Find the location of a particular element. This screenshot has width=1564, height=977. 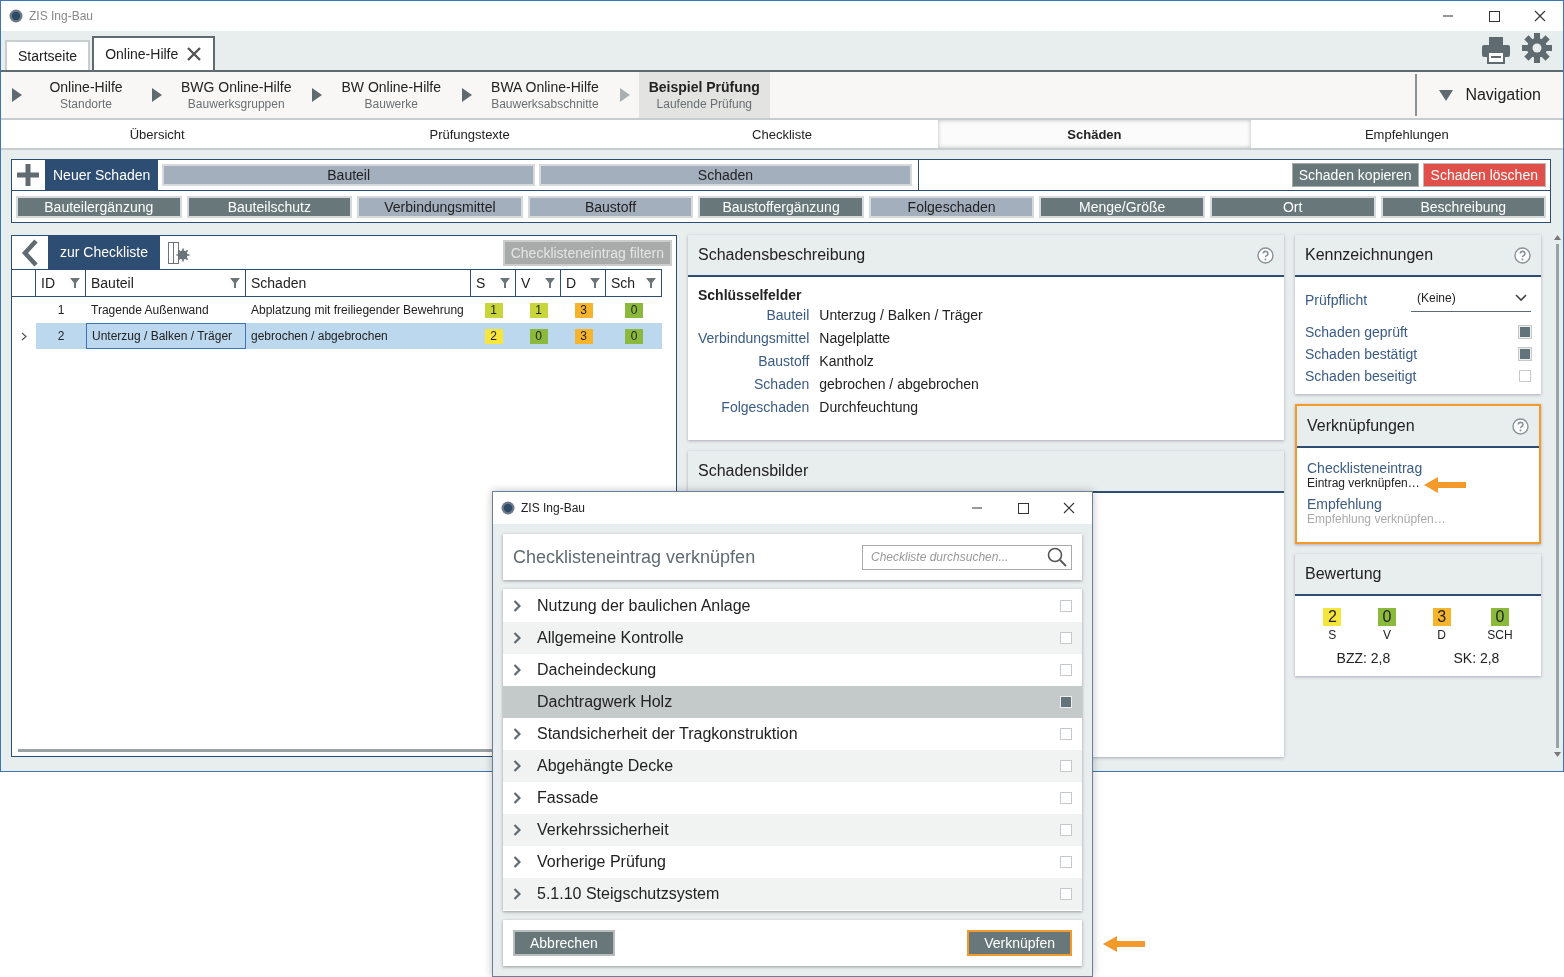

delete-button: Schaden löschen is located at coordinates (1484, 175).